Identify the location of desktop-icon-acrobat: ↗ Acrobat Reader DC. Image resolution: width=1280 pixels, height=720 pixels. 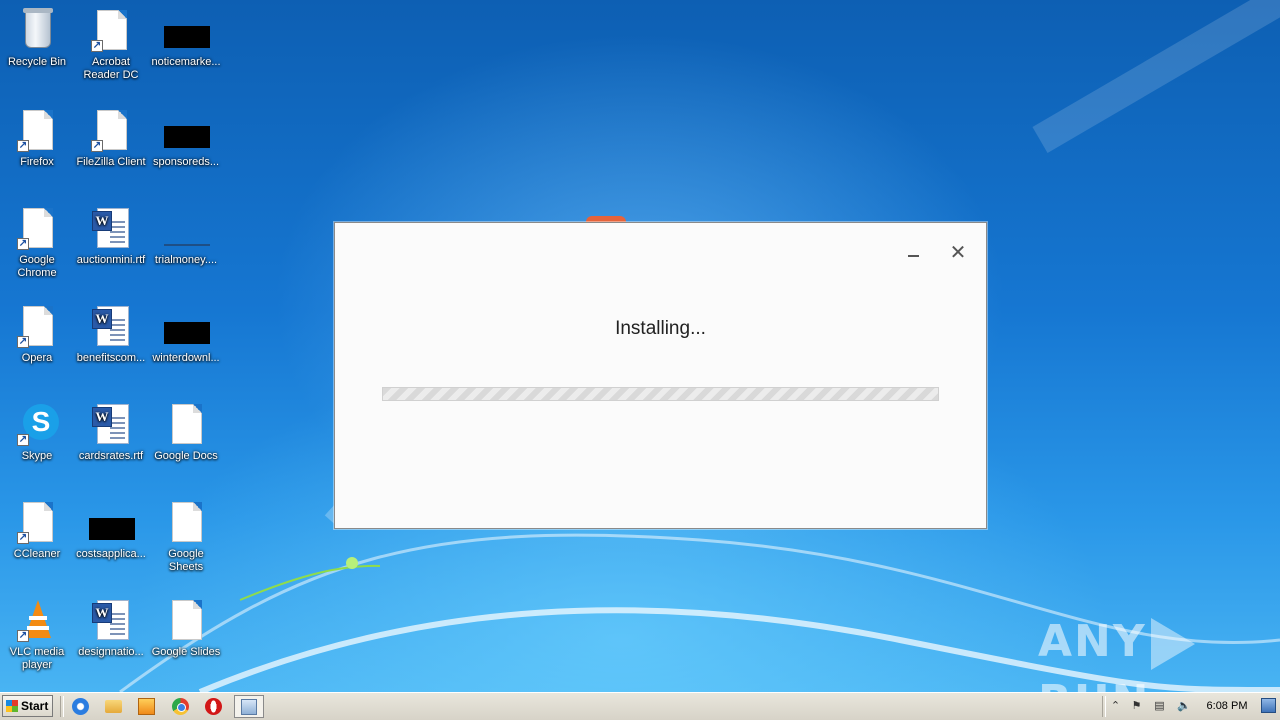
(111, 44).